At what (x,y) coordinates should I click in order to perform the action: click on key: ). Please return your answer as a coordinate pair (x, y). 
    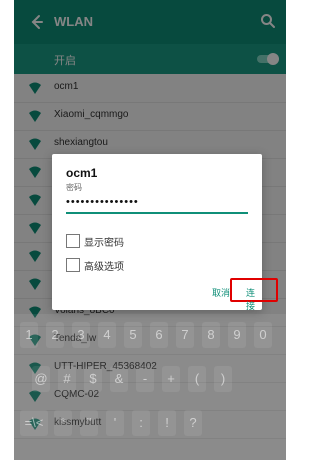
    Looking at the image, I should click on (223, 379).